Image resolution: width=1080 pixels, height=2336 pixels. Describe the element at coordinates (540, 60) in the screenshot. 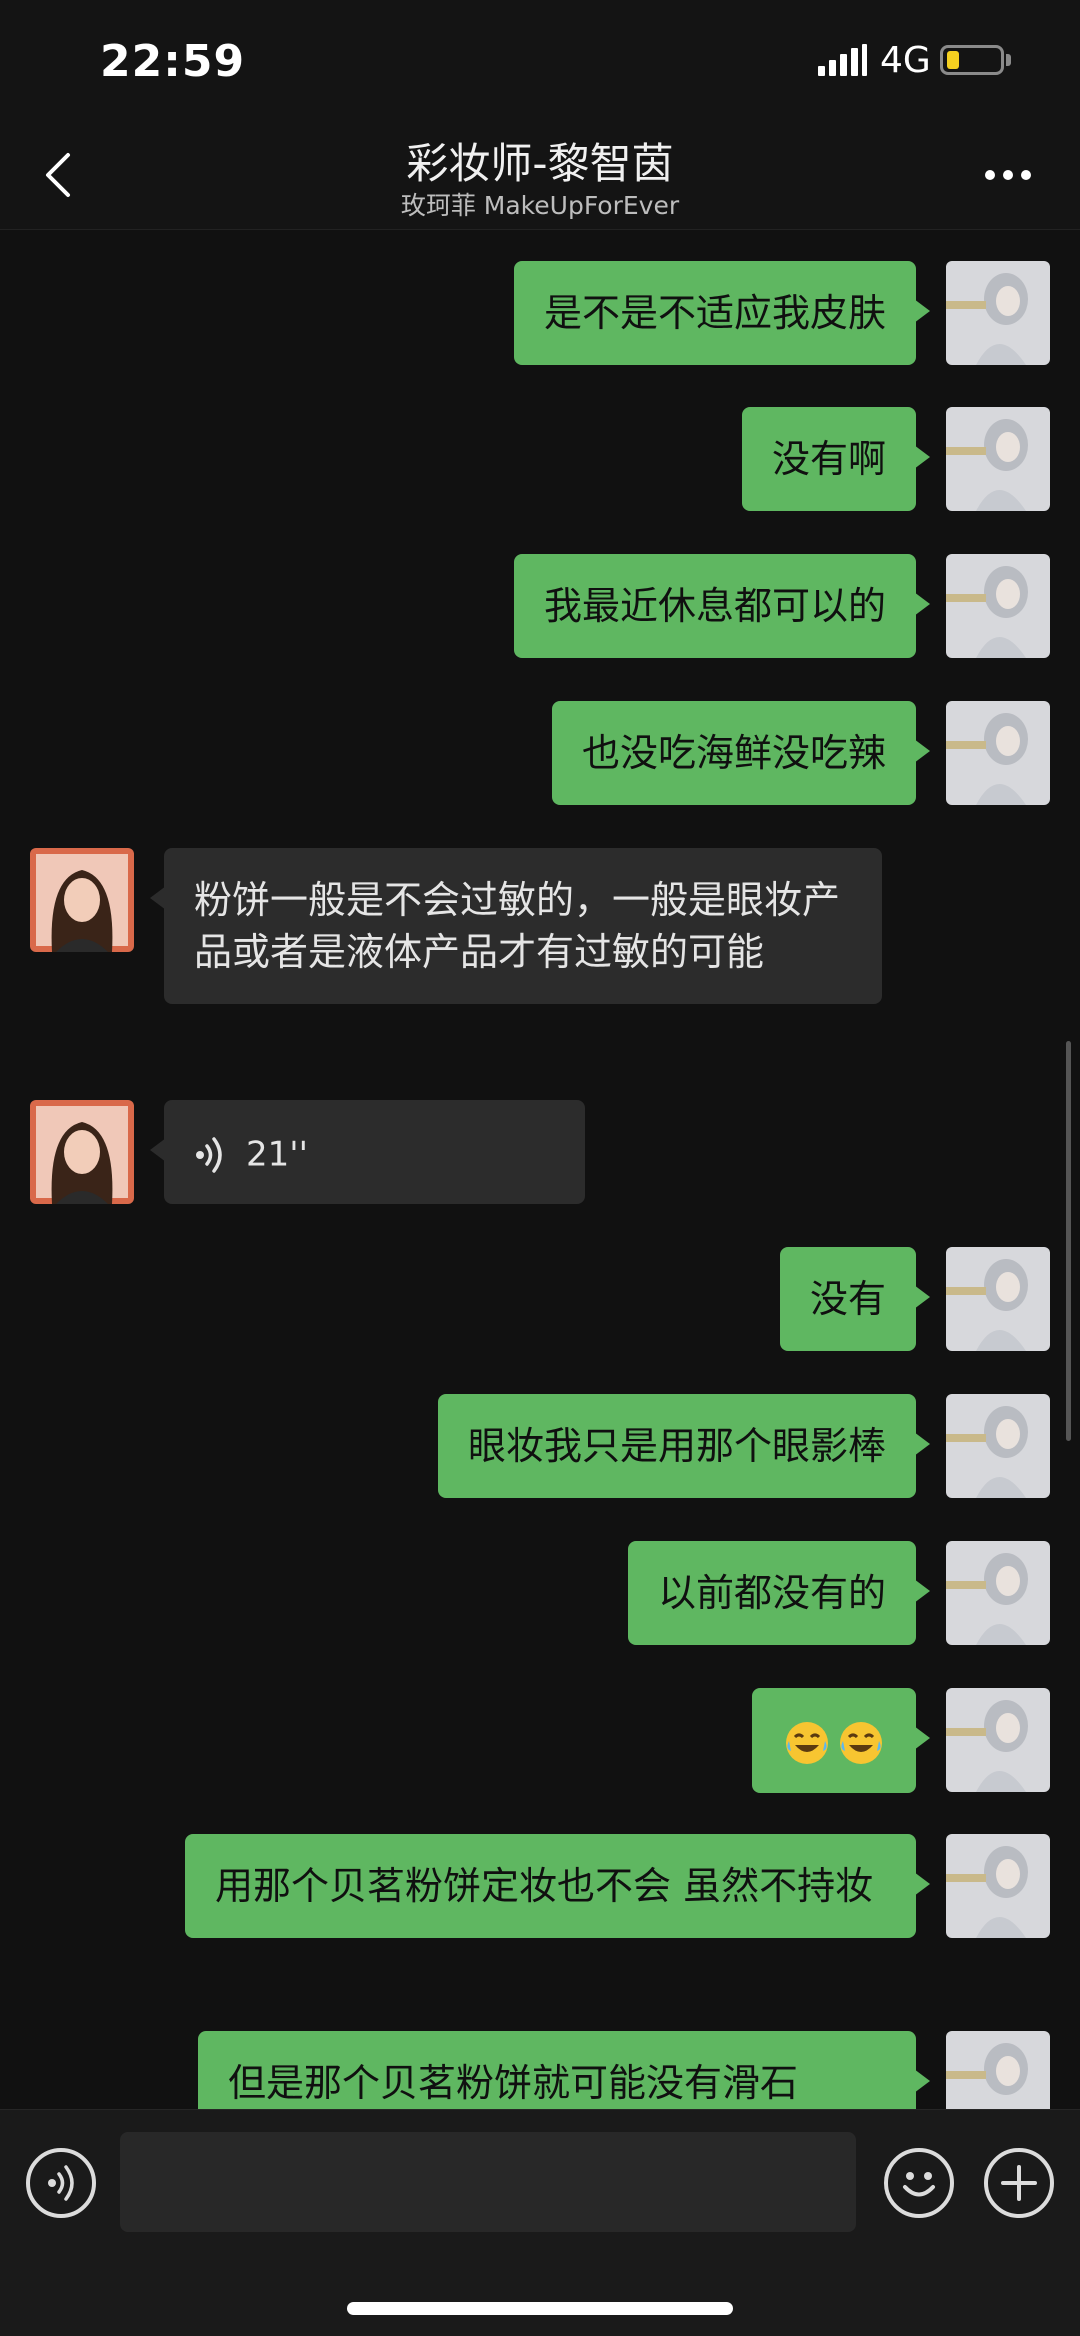

I see `status-bar: 22:59 4G` at that location.